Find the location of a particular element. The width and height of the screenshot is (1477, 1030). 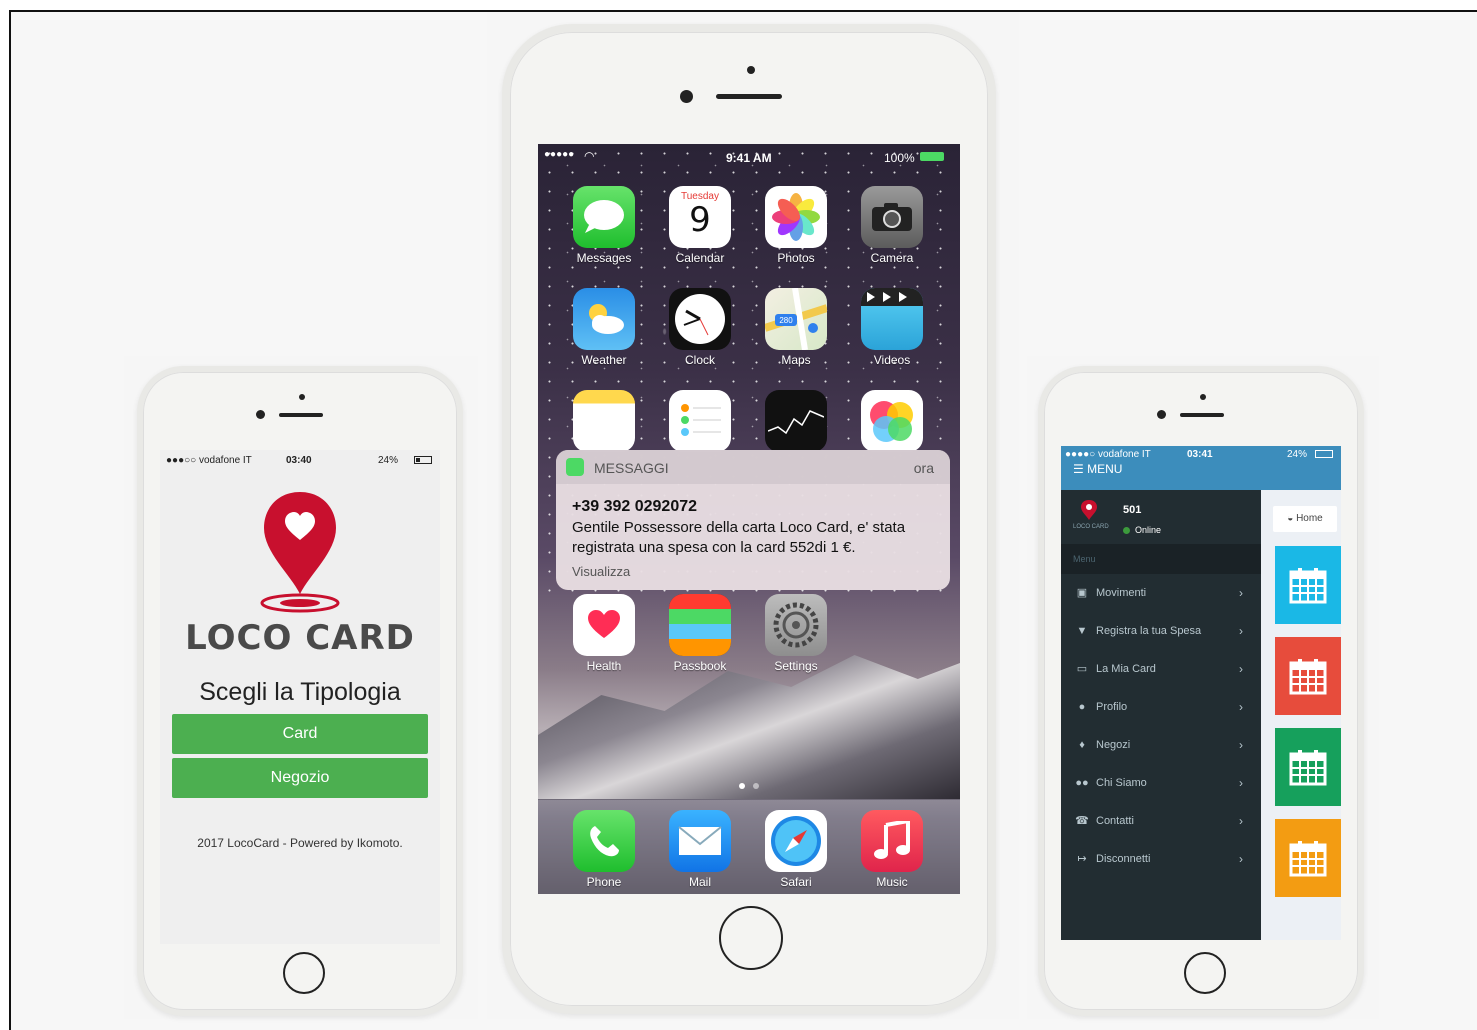

passbook-app: Passbook is located at coordinates (700, 633).